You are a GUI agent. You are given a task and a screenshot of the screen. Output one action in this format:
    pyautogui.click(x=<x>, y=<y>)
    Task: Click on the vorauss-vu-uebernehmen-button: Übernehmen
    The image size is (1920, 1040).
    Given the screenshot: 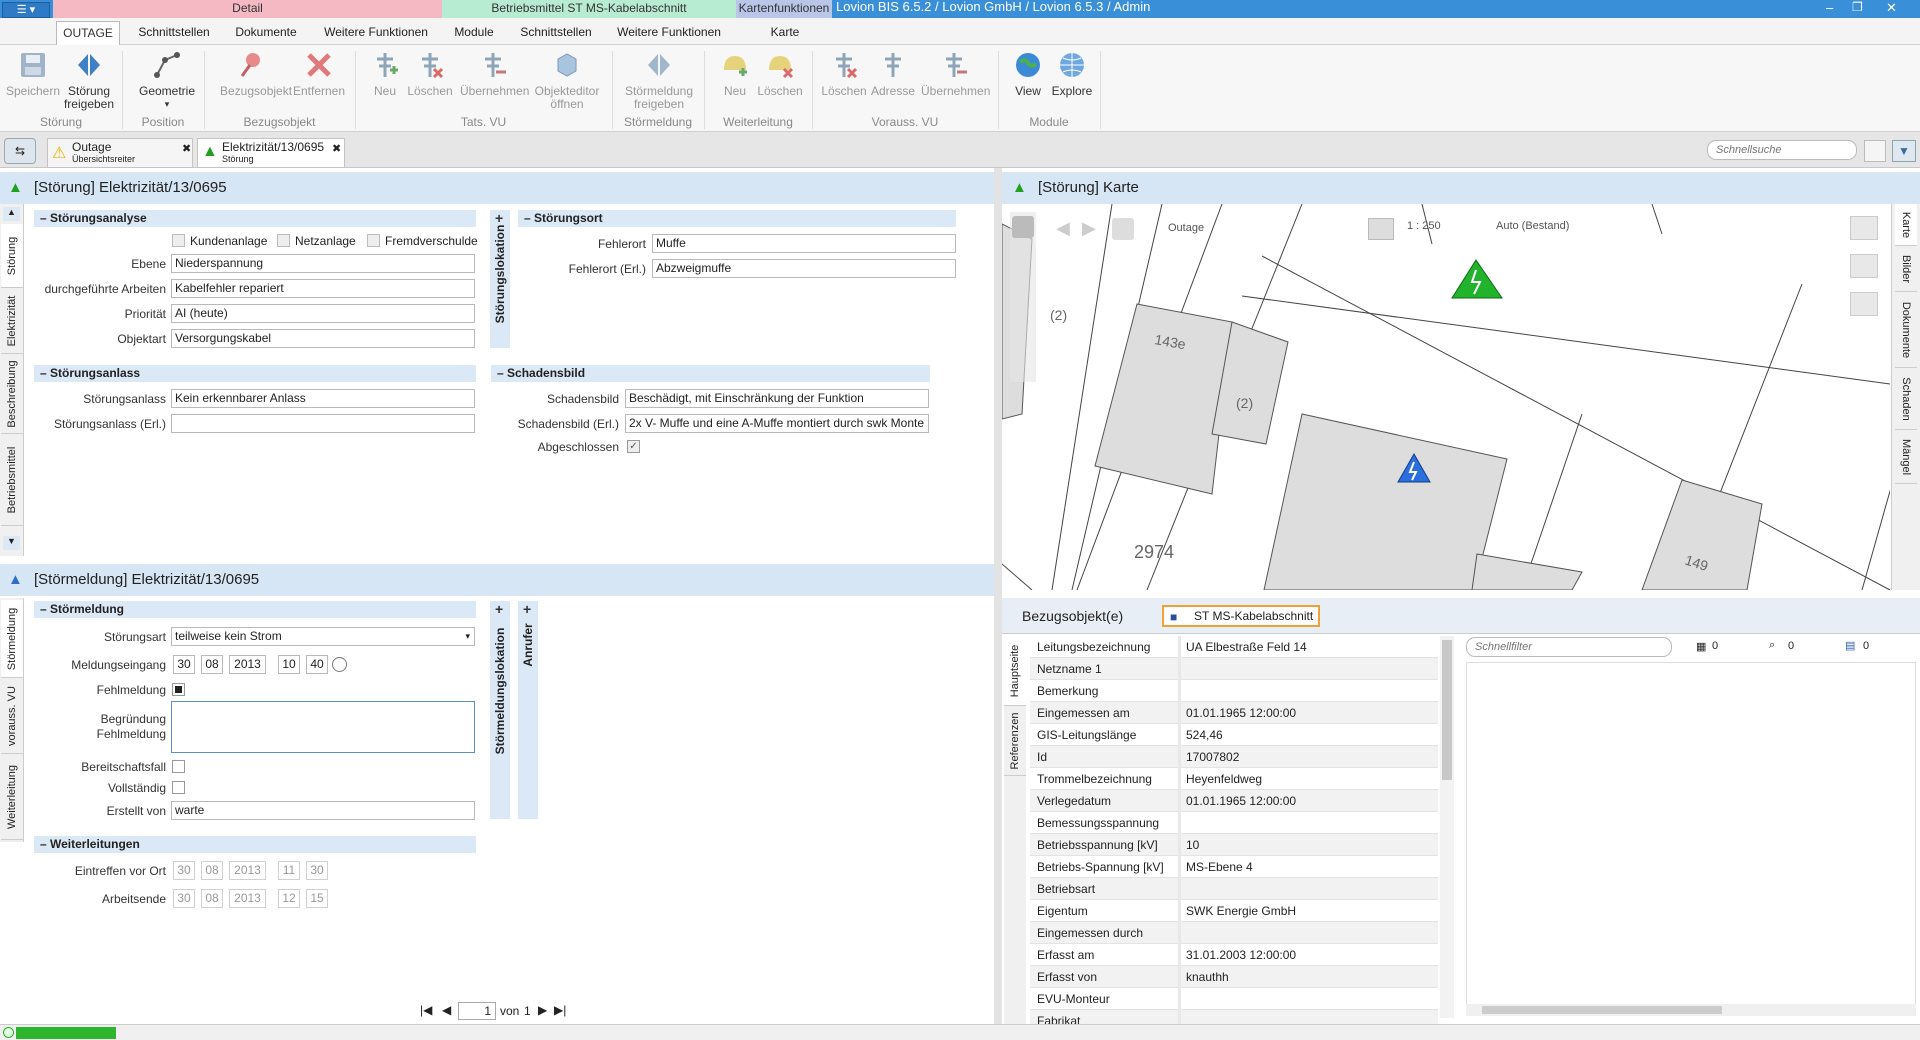 What is the action you would take?
    pyautogui.click(x=955, y=73)
    